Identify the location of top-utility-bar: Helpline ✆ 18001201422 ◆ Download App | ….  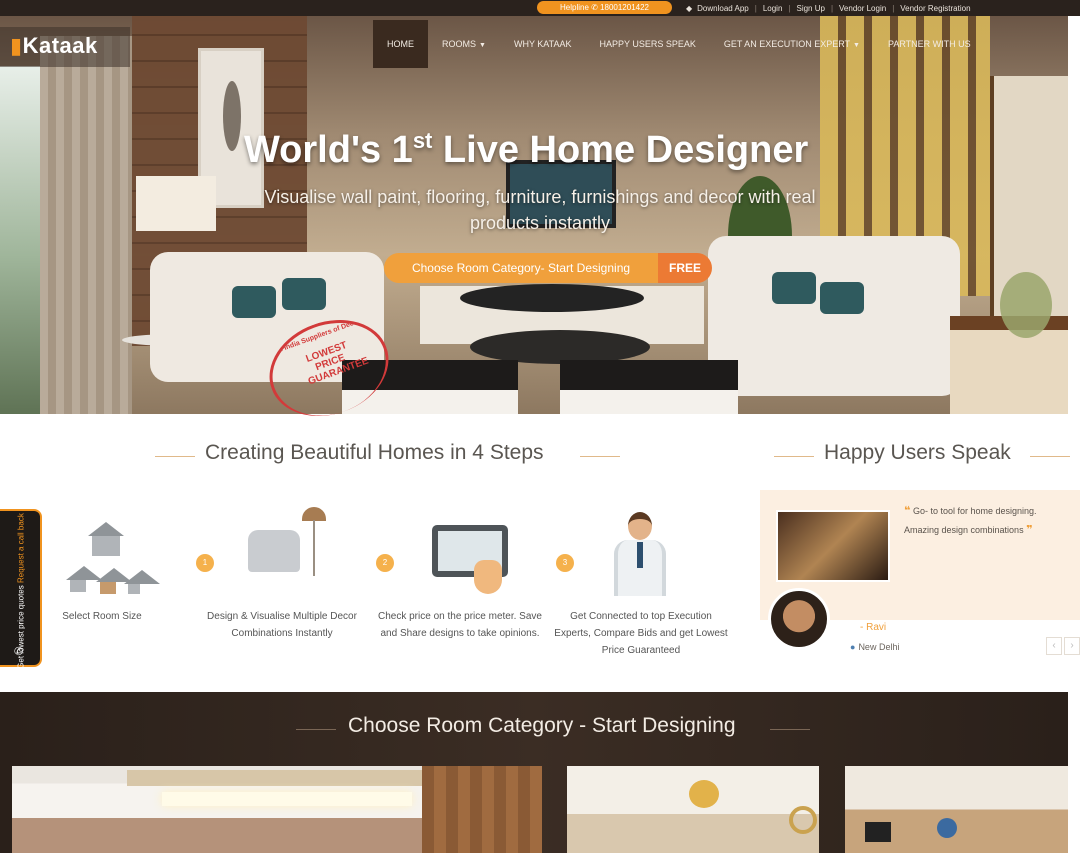
(540, 8).